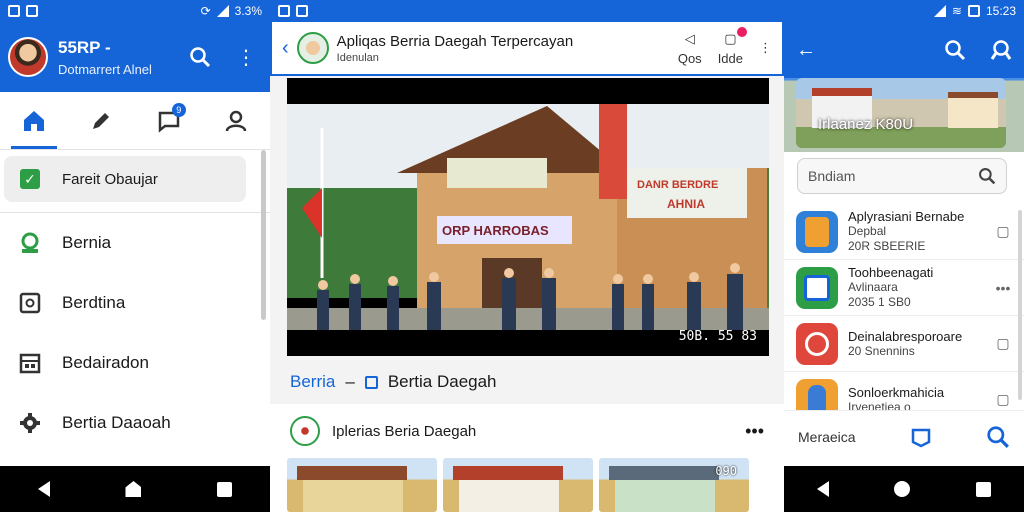 The width and height of the screenshot is (1024, 512). I want to click on menu-item-label: Bedairadon, so click(105, 362).